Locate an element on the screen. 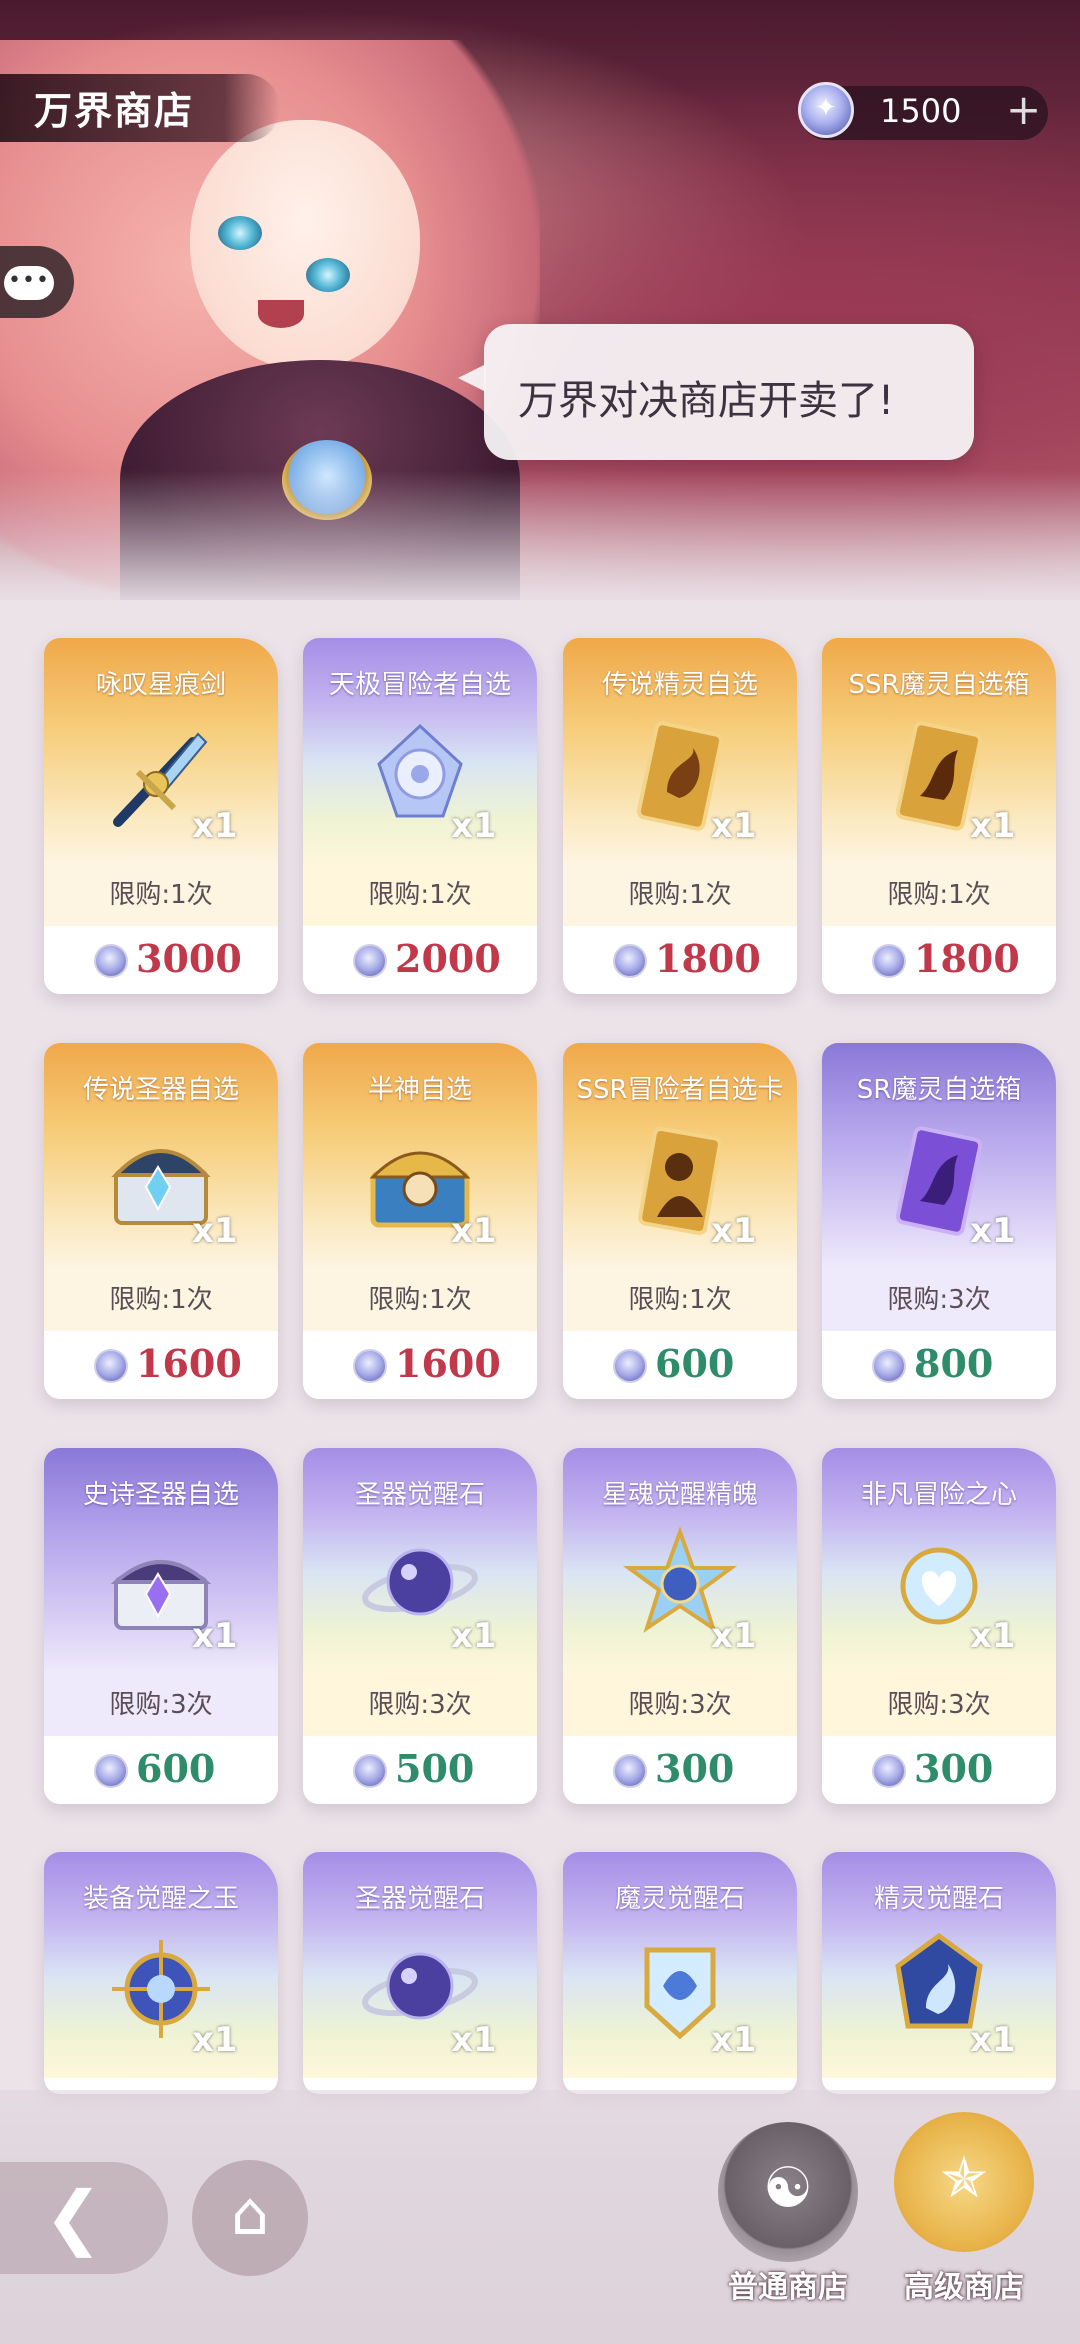 The height and width of the screenshot is (2344, 1080). shop-item-card: 星魂觉醒精魄 x1 限购:3次 300 is located at coordinates (680, 1626).